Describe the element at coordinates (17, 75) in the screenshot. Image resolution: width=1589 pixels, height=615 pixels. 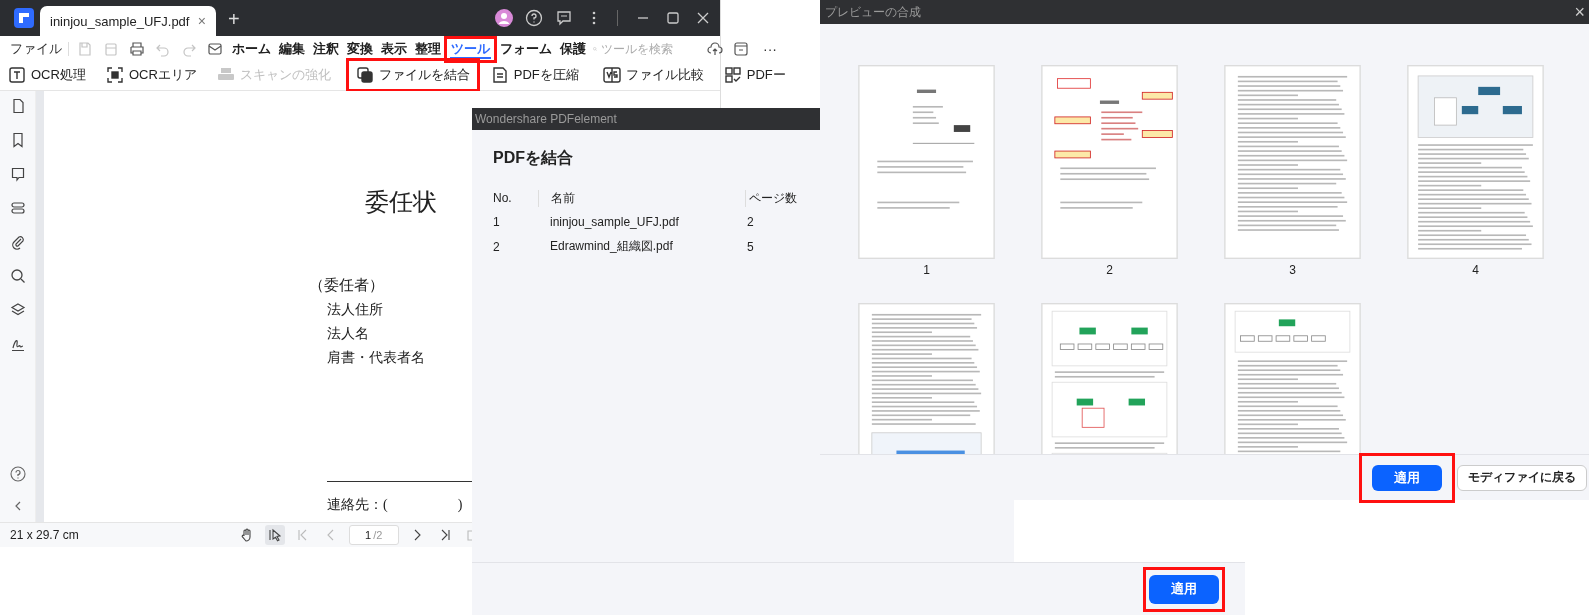
I see `text-box-icon` at that location.